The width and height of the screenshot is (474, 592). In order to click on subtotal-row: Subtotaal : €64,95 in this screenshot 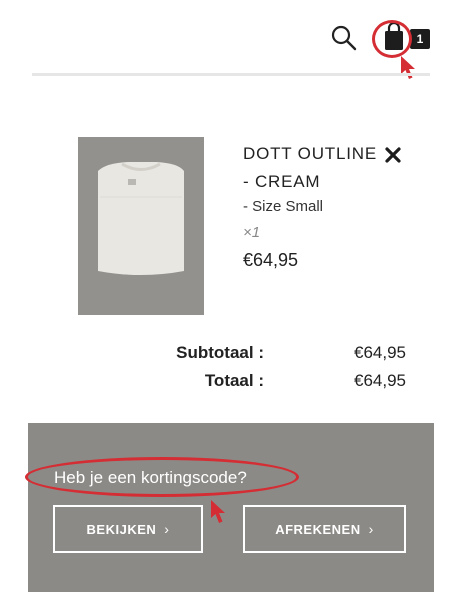, I will do `click(237, 356)`.